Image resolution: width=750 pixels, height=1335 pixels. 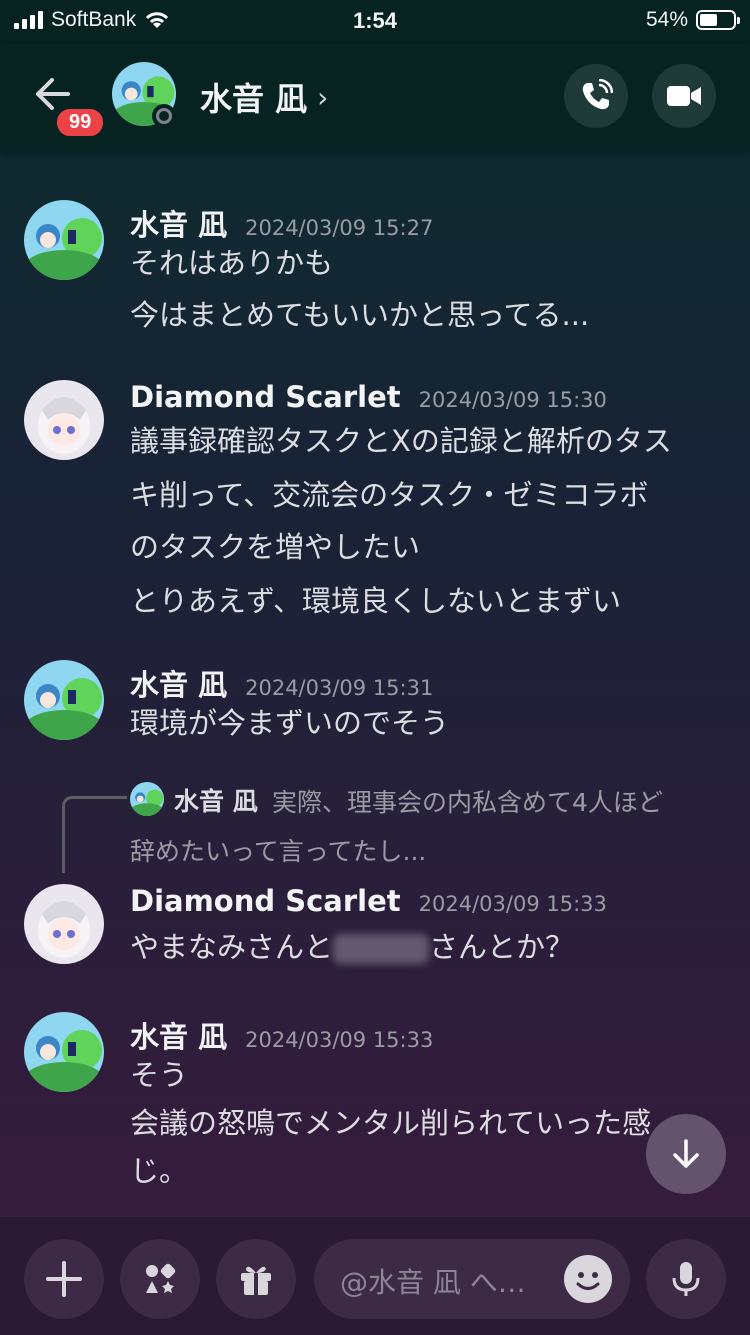 I want to click on message-text-part: さんとか？, so click(x=502, y=947).